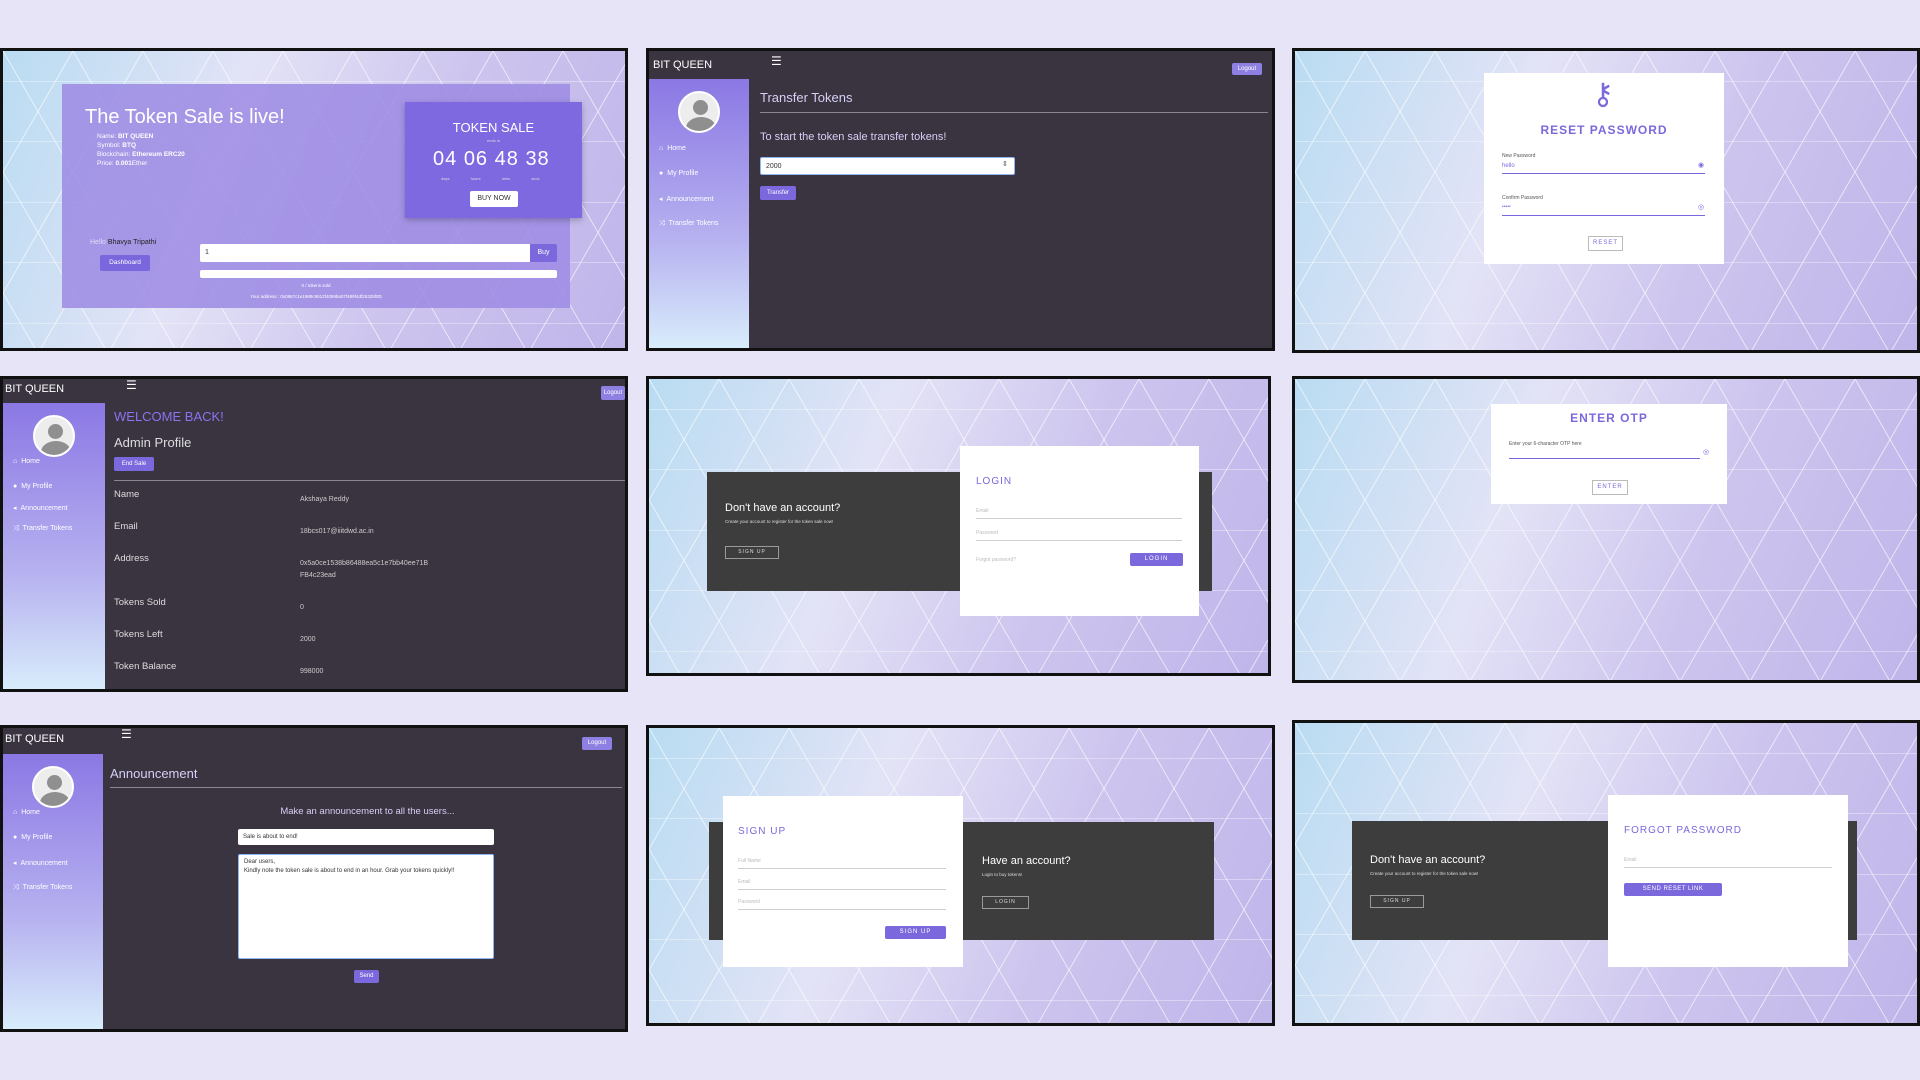  What do you see at coordinates (1005, 164) in the screenshot?
I see `stepper-icon: ⇕` at bounding box center [1005, 164].